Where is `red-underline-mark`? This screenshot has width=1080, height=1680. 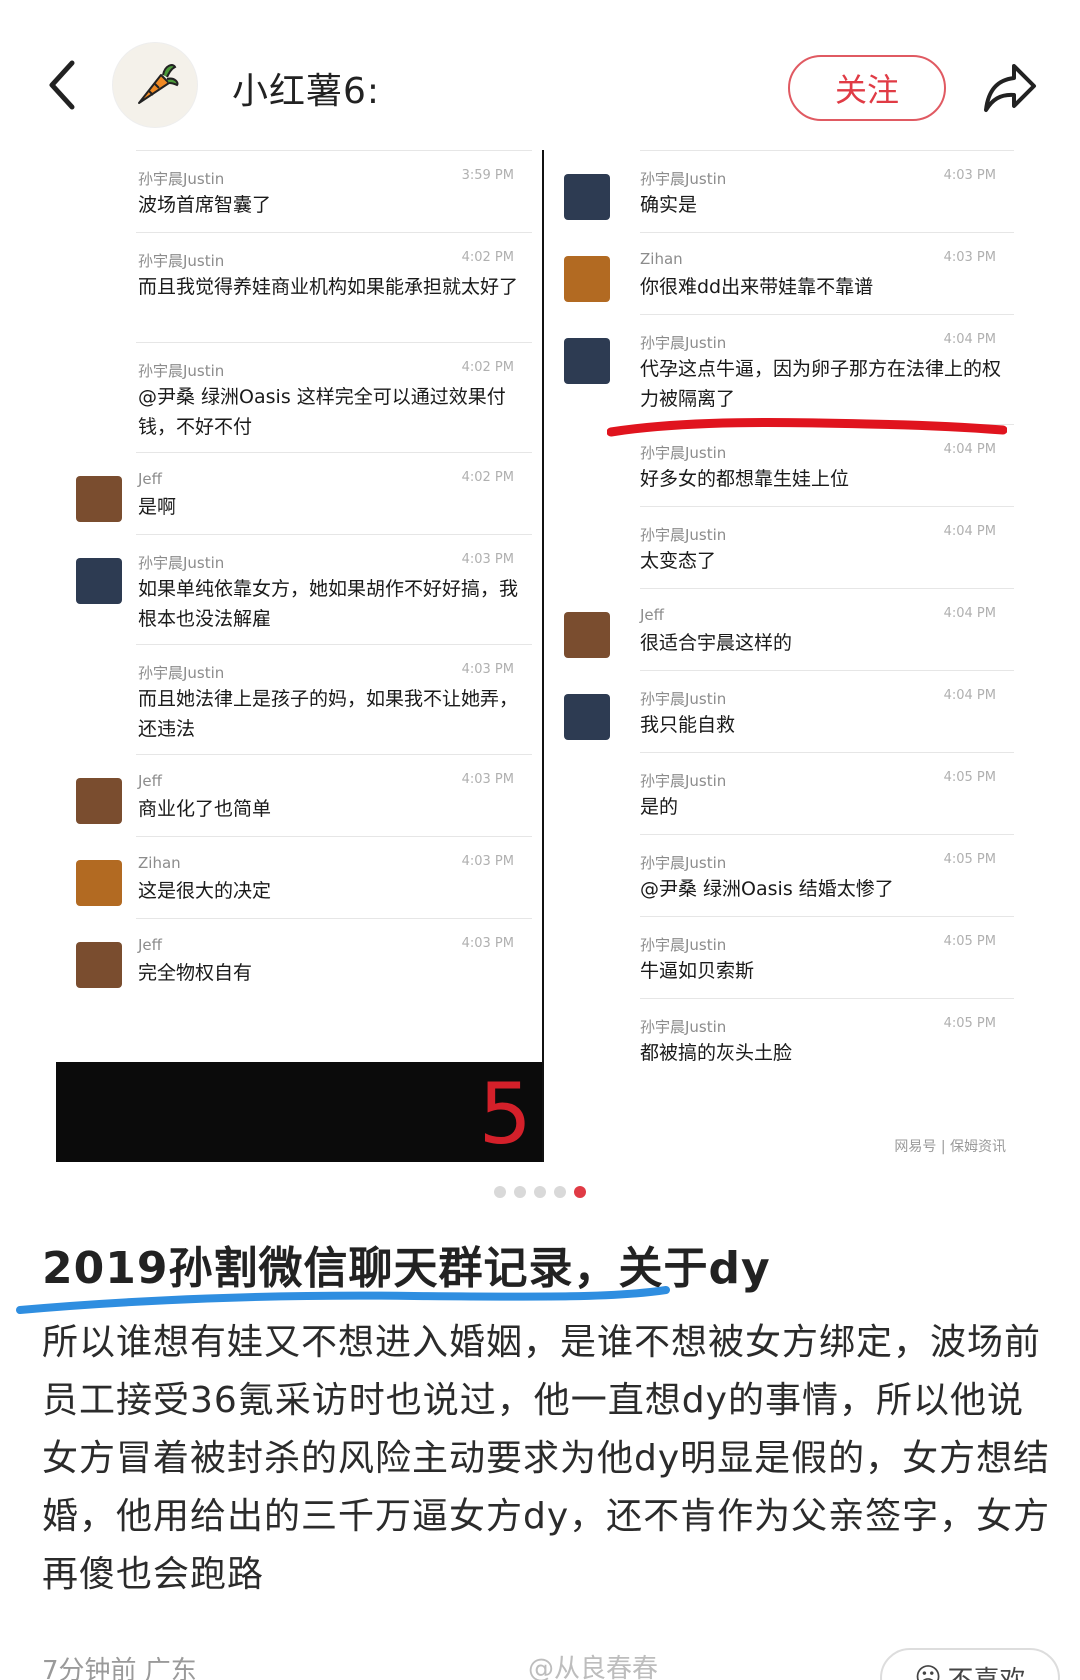 red-underline-mark is located at coordinates (807, 427).